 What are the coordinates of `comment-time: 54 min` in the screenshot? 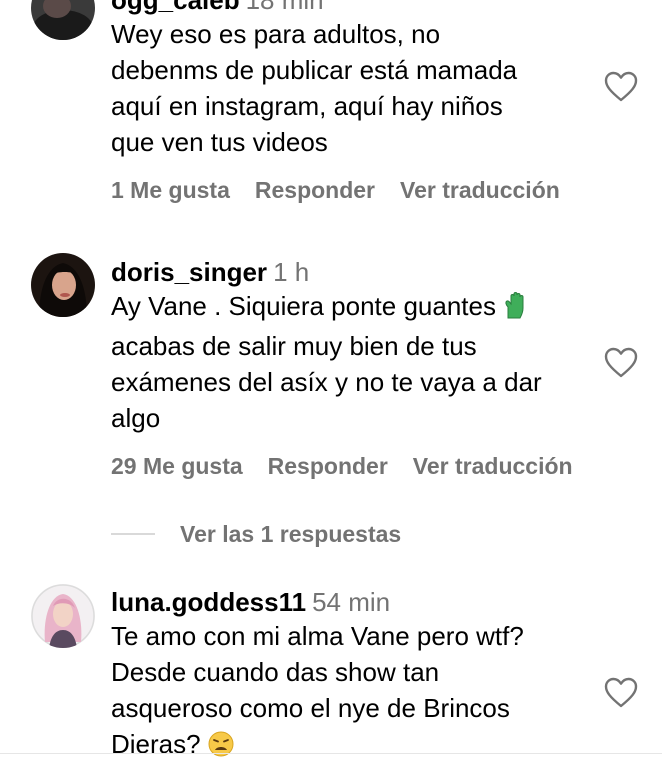 It's located at (351, 602).